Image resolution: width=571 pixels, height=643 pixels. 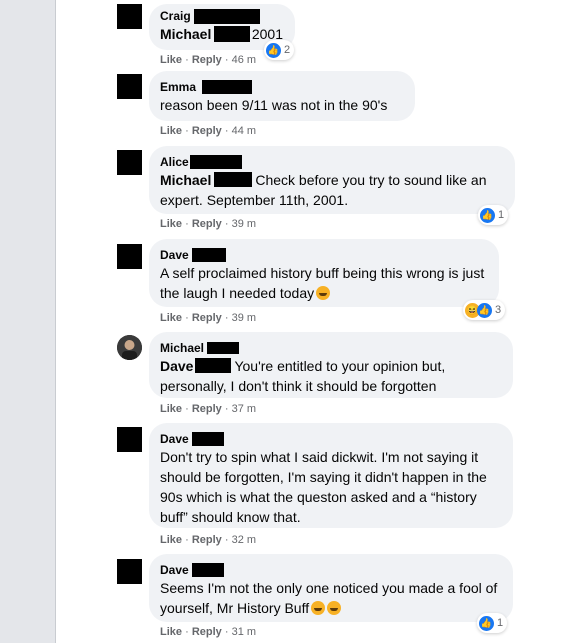 What do you see at coordinates (244, 60) in the screenshot?
I see `timestamp: 46 m` at bounding box center [244, 60].